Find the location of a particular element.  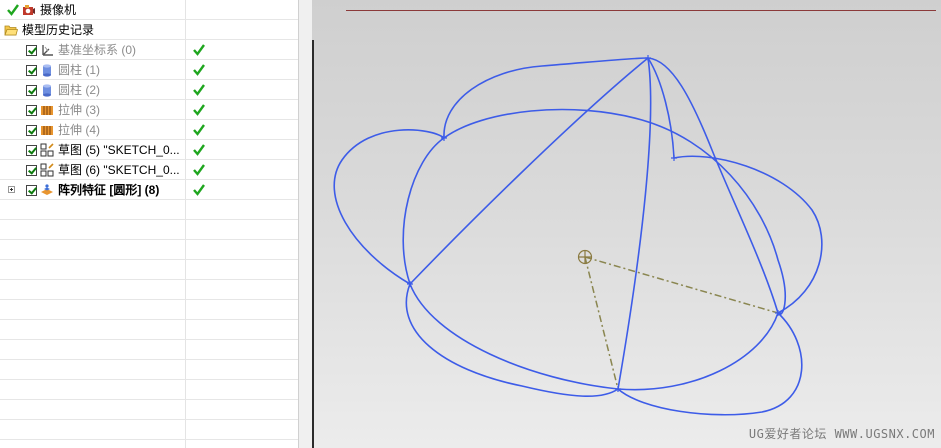

tree-row-model-history: 模型历史记录 is located at coordinates (149, 30).